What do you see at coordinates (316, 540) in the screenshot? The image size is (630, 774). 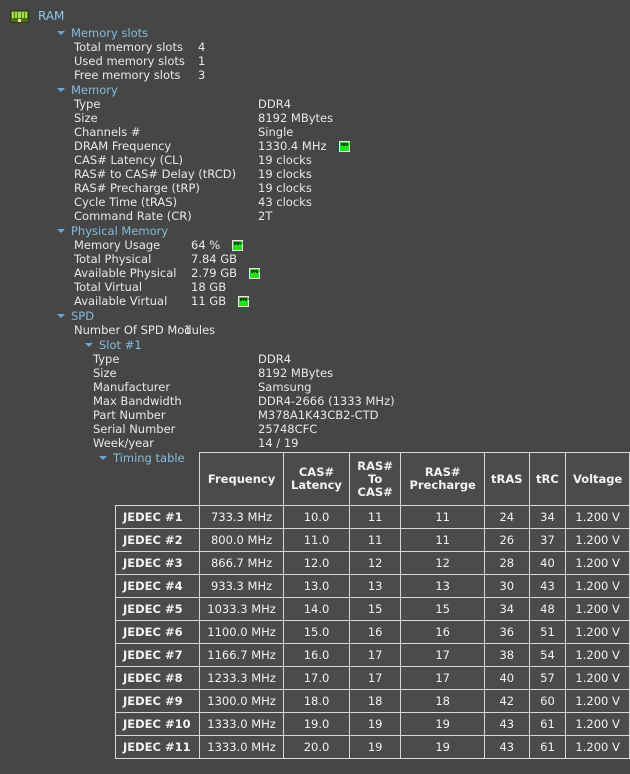 I see `table-cell-cas-latency: 11.0` at bounding box center [316, 540].